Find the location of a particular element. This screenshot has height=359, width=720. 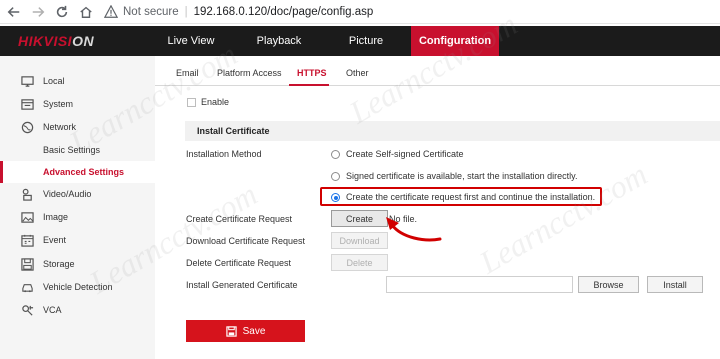

delete-button: Delete is located at coordinates (359, 262).